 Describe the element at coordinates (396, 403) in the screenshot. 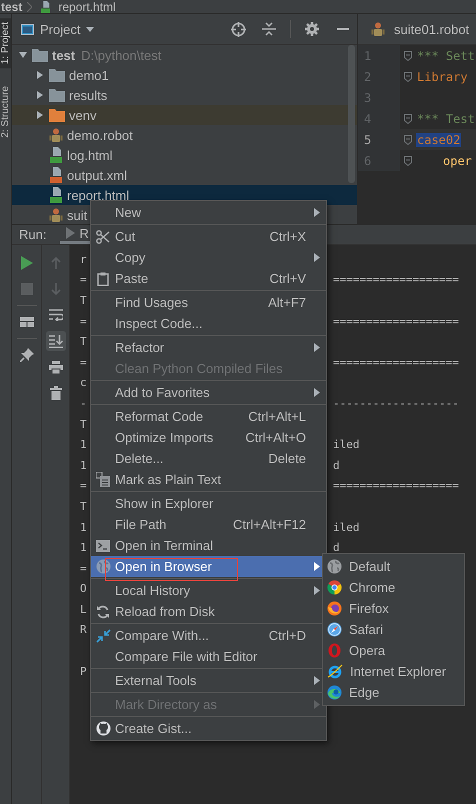

I see `console-text: -------------------` at that location.